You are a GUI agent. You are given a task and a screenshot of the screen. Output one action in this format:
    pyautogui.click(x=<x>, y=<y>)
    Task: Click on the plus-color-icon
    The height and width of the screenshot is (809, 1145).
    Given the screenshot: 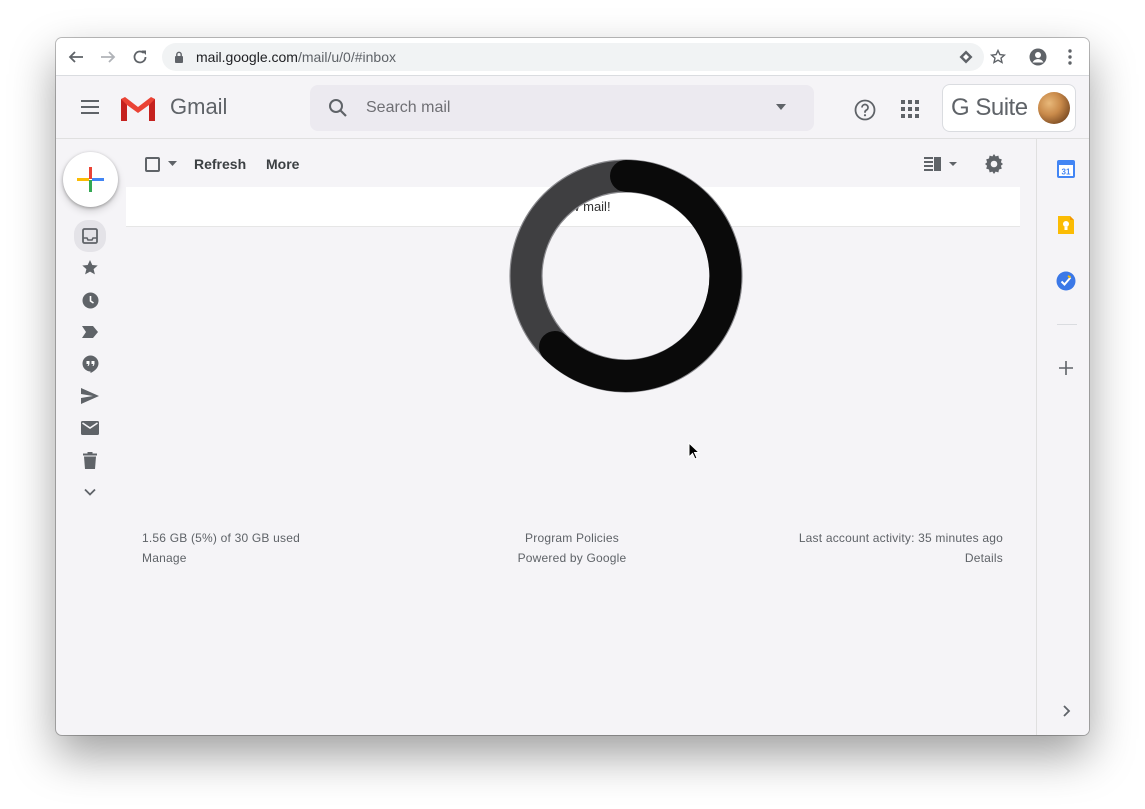 What is the action you would take?
    pyautogui.click(x=90, y=179)
    